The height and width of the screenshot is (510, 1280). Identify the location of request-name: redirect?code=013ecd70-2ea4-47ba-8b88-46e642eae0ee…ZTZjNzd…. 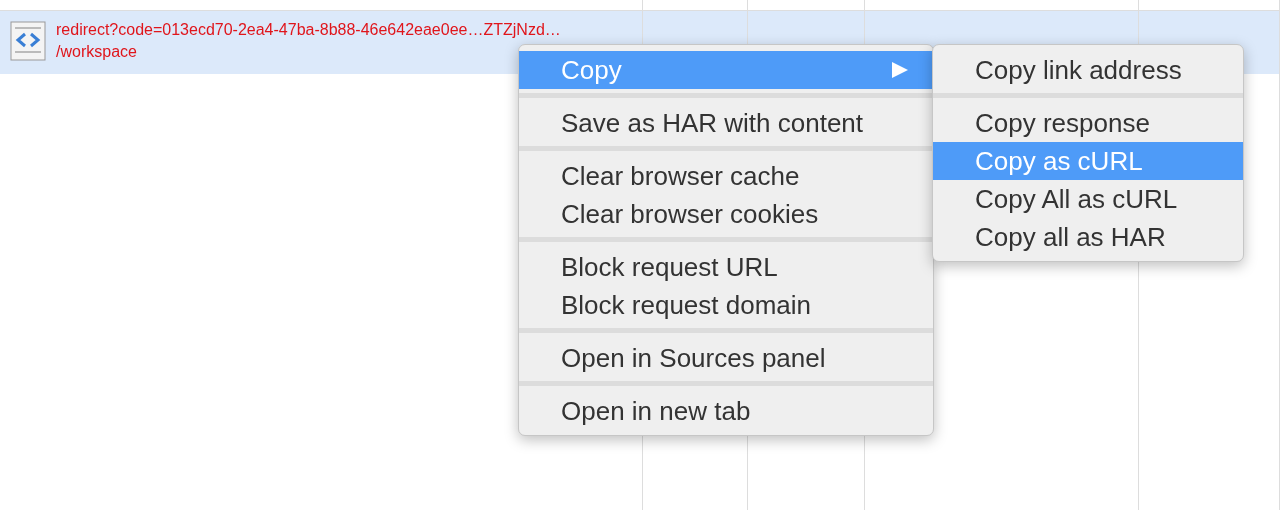
(308, 30).